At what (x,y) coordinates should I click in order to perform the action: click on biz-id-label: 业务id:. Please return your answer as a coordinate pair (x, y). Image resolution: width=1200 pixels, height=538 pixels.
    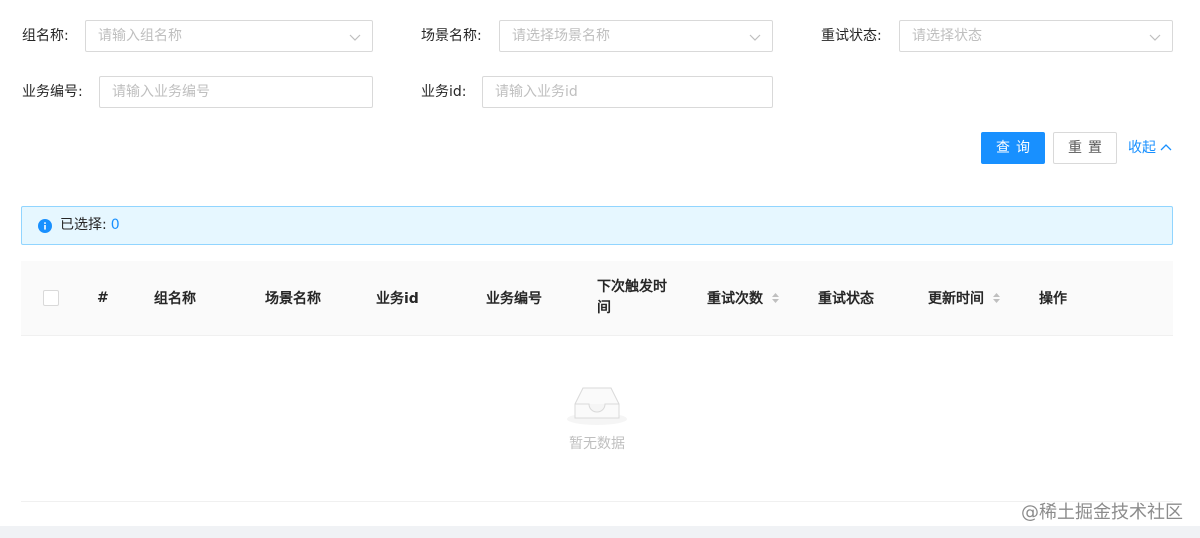
    Looking at the image, I should click on (444, 92).